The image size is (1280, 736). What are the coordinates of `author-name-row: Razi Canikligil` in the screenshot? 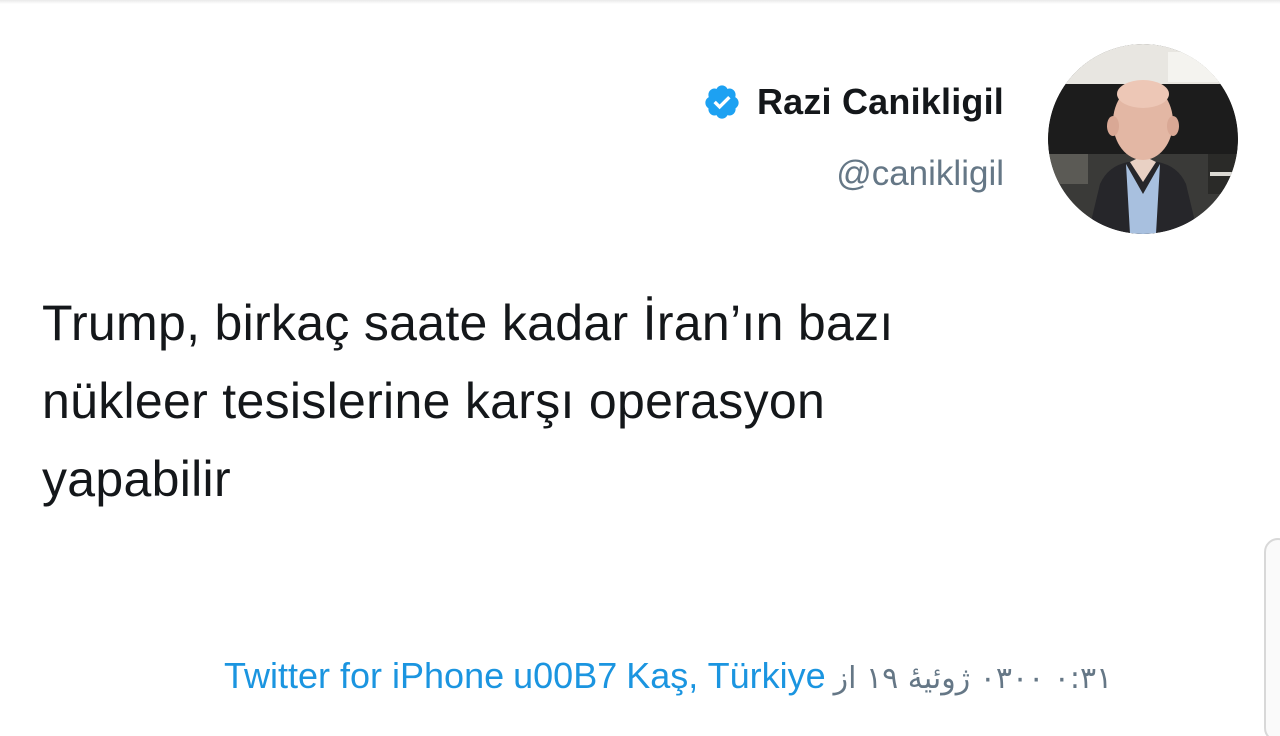 It's located at (853, 102).